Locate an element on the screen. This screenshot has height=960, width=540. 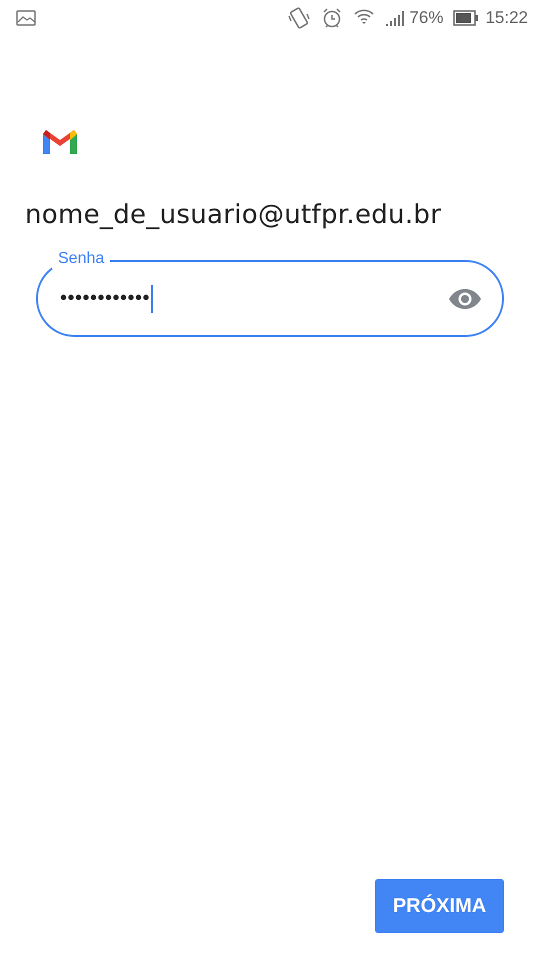
password-value: •••••••••••• is located at coordinates (105, 298).